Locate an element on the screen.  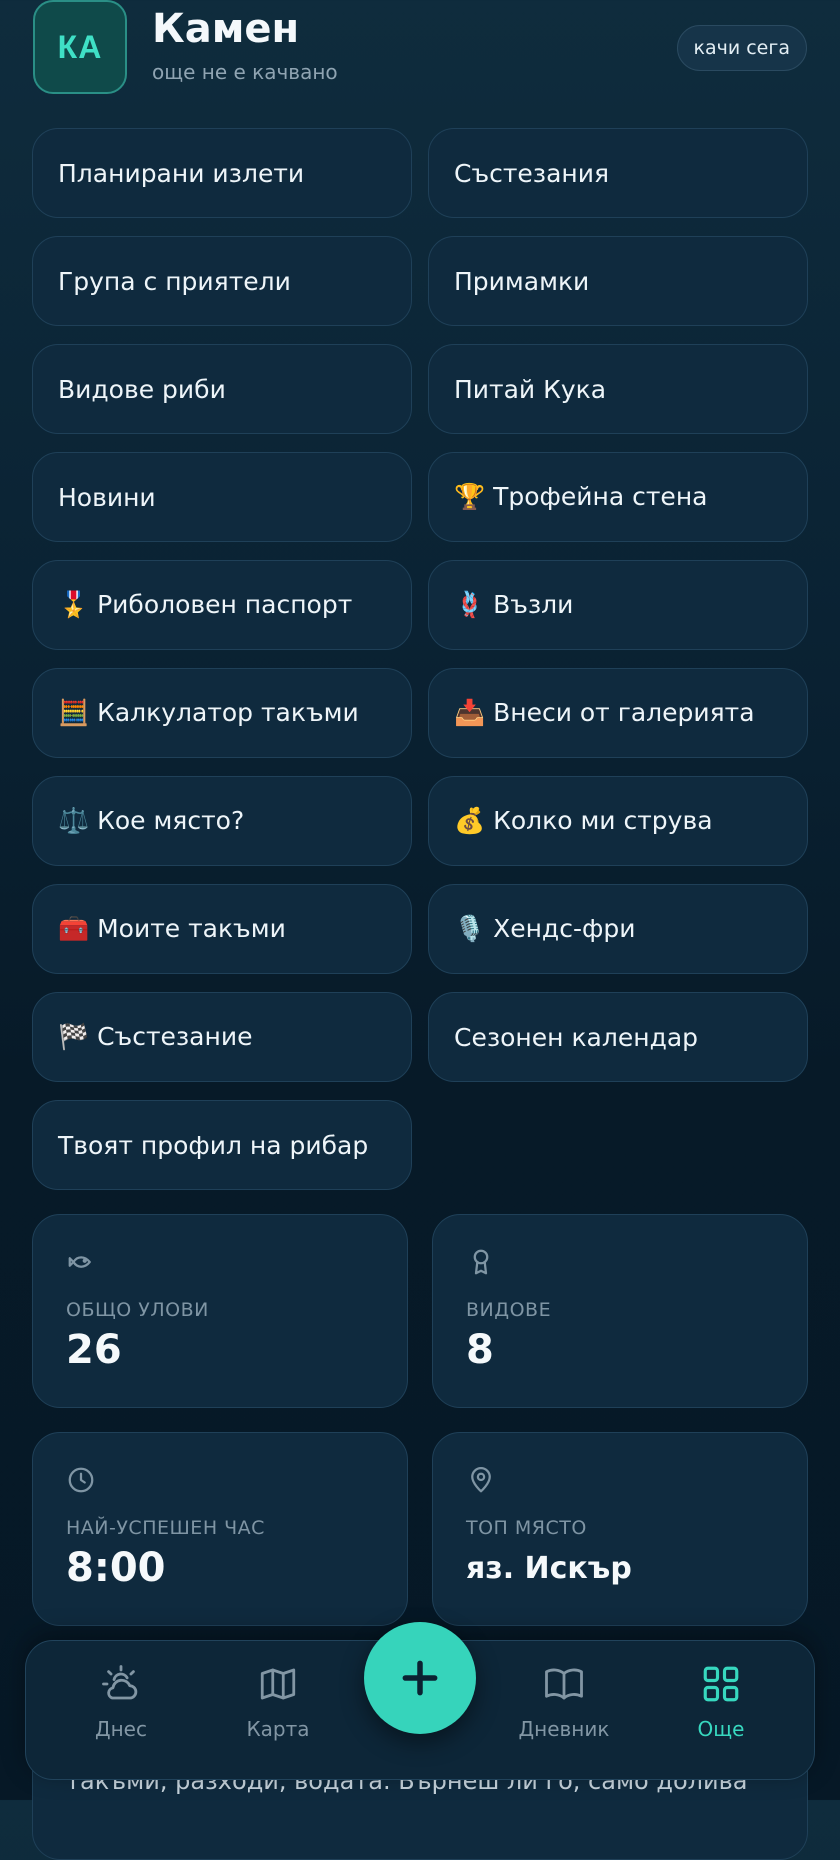
menu-tackle-calculator: 🧮 Калкулатор такъми is located at coordinates (222, 713).